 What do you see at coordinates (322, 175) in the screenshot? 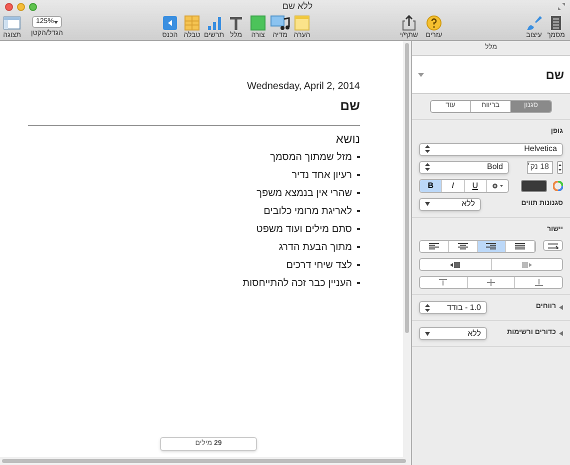
I see `bullet-text: רעיון אחד נדיר` at bounding box center [322, 175].